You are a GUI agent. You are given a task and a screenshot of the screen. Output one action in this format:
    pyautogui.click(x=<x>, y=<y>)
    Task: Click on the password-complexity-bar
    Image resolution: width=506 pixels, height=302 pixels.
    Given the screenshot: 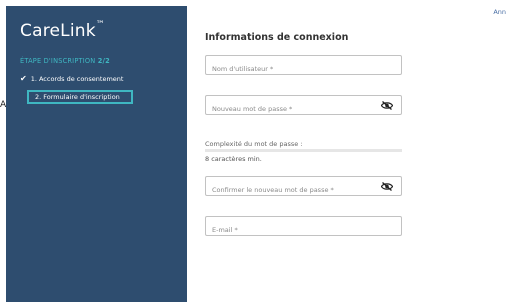 What is the action you would take?
    pyautogui.click(x=303, y=150)
    